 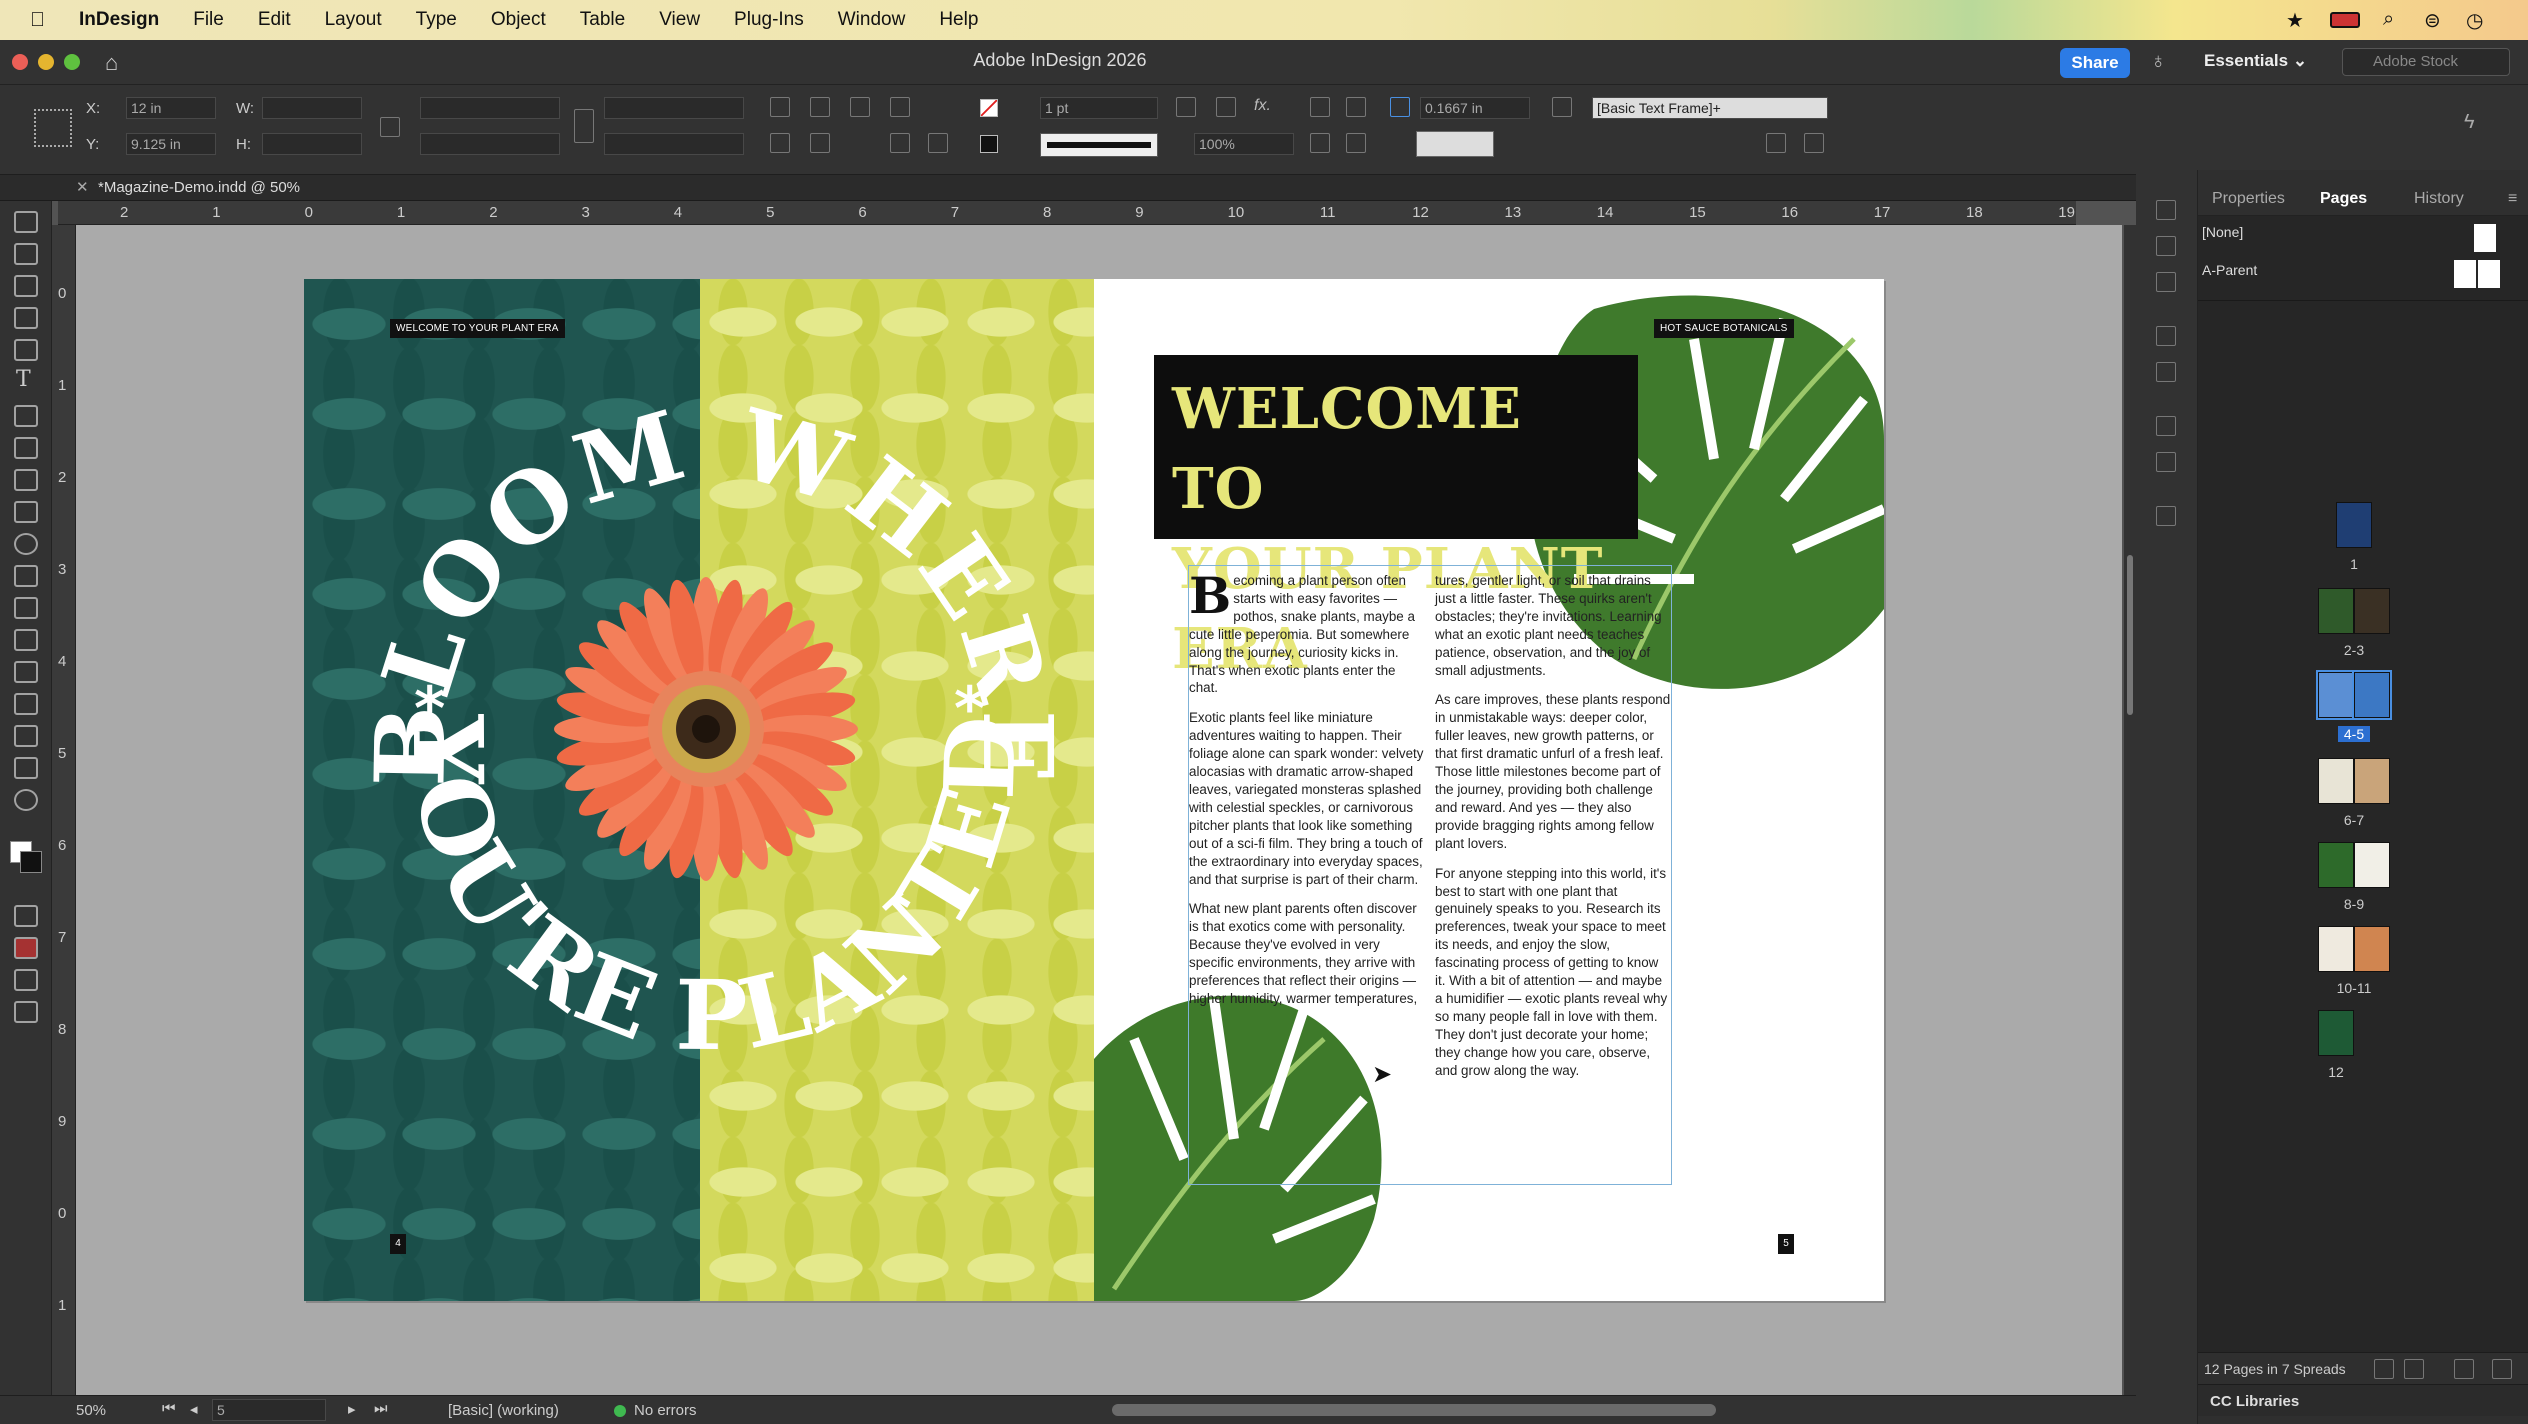 I want to click on gradient-feather-tool-icon, so click(x=26, y=672).